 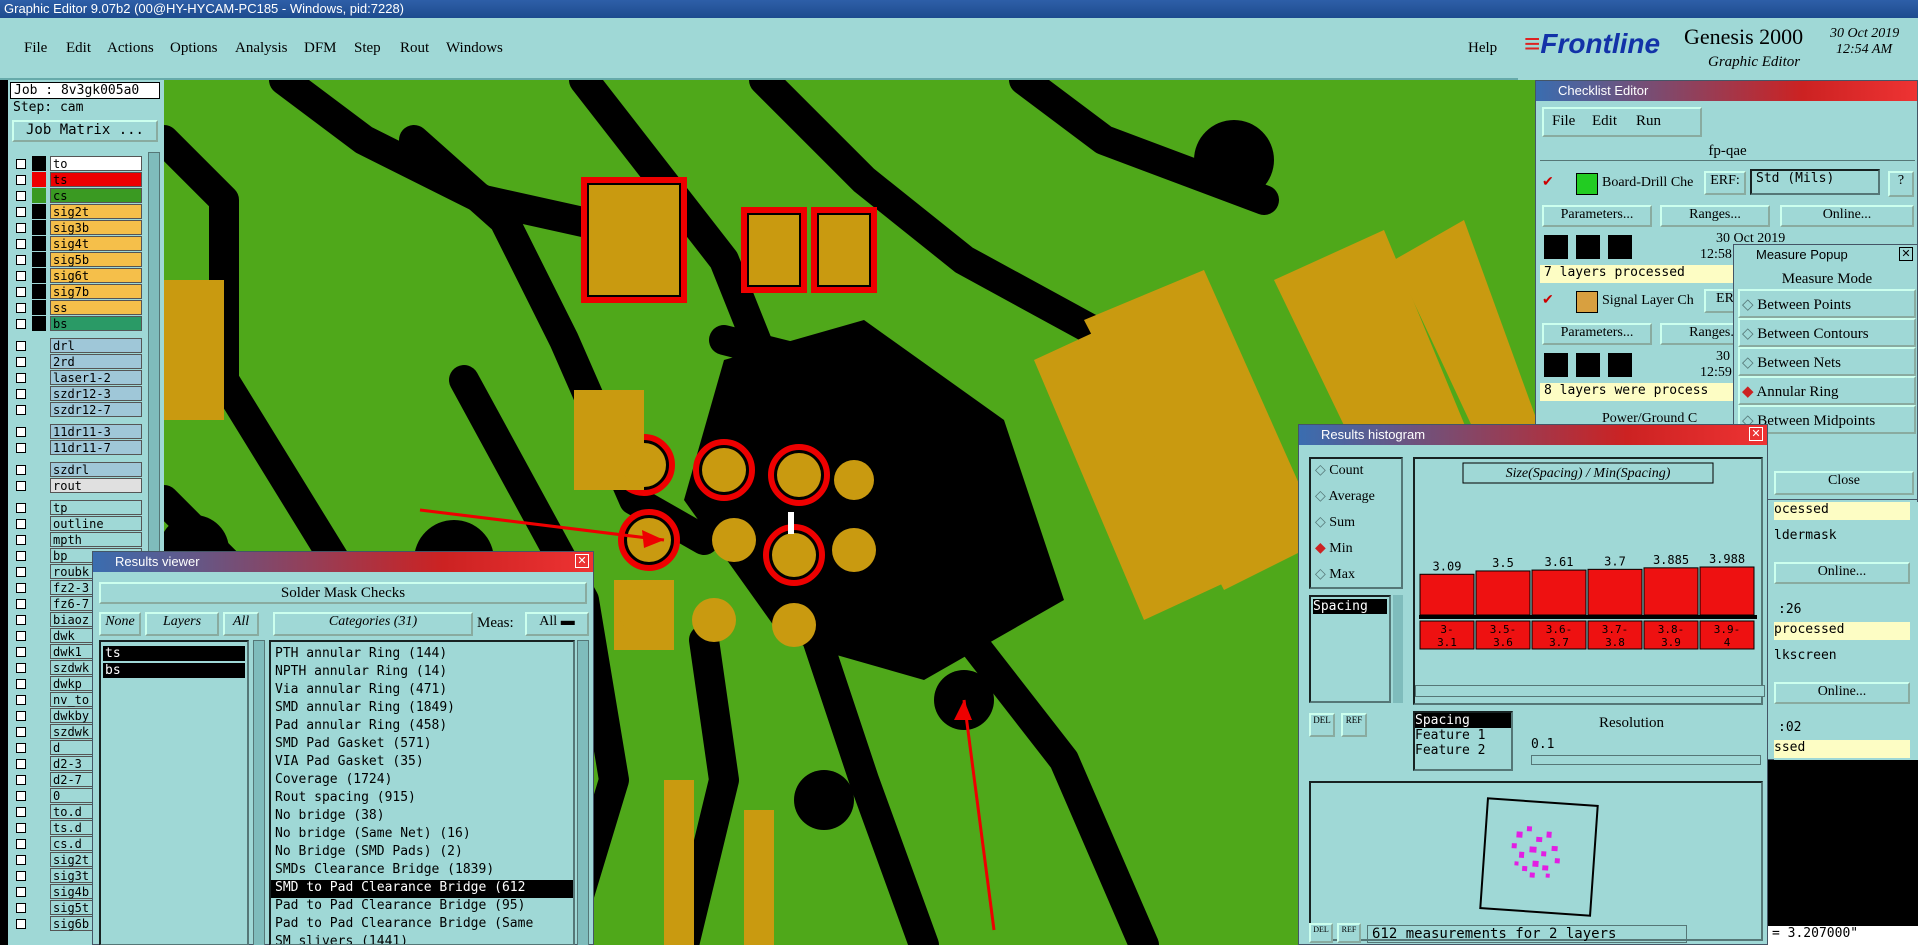 I want to click on category-item: SMD Pad Gasket (571), so click(x=422, y=745).